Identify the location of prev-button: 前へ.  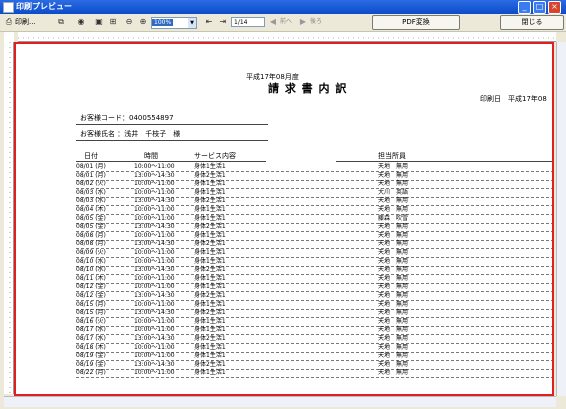
(286, 22).